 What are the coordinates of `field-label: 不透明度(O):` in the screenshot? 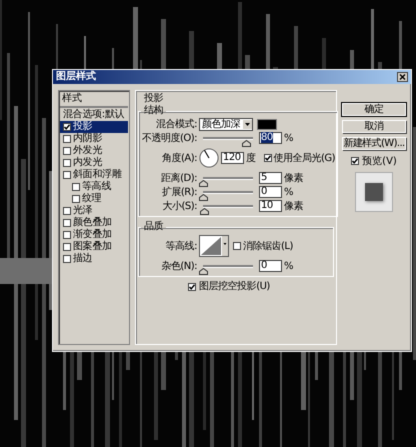 It's located at (169, 138).